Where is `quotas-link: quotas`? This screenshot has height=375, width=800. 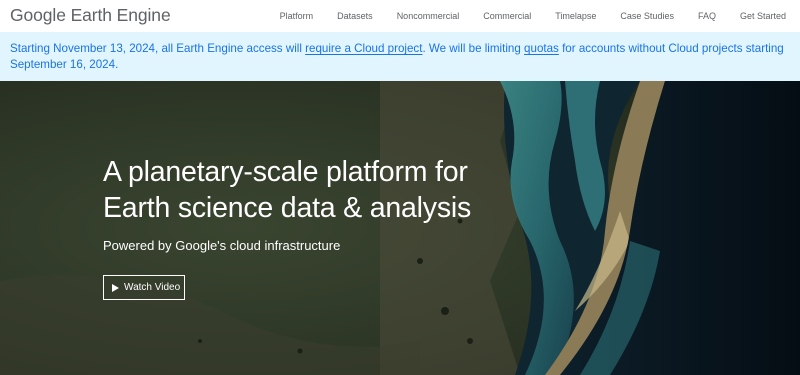 quotas-link: quotas is located at coordinates (541, 48).